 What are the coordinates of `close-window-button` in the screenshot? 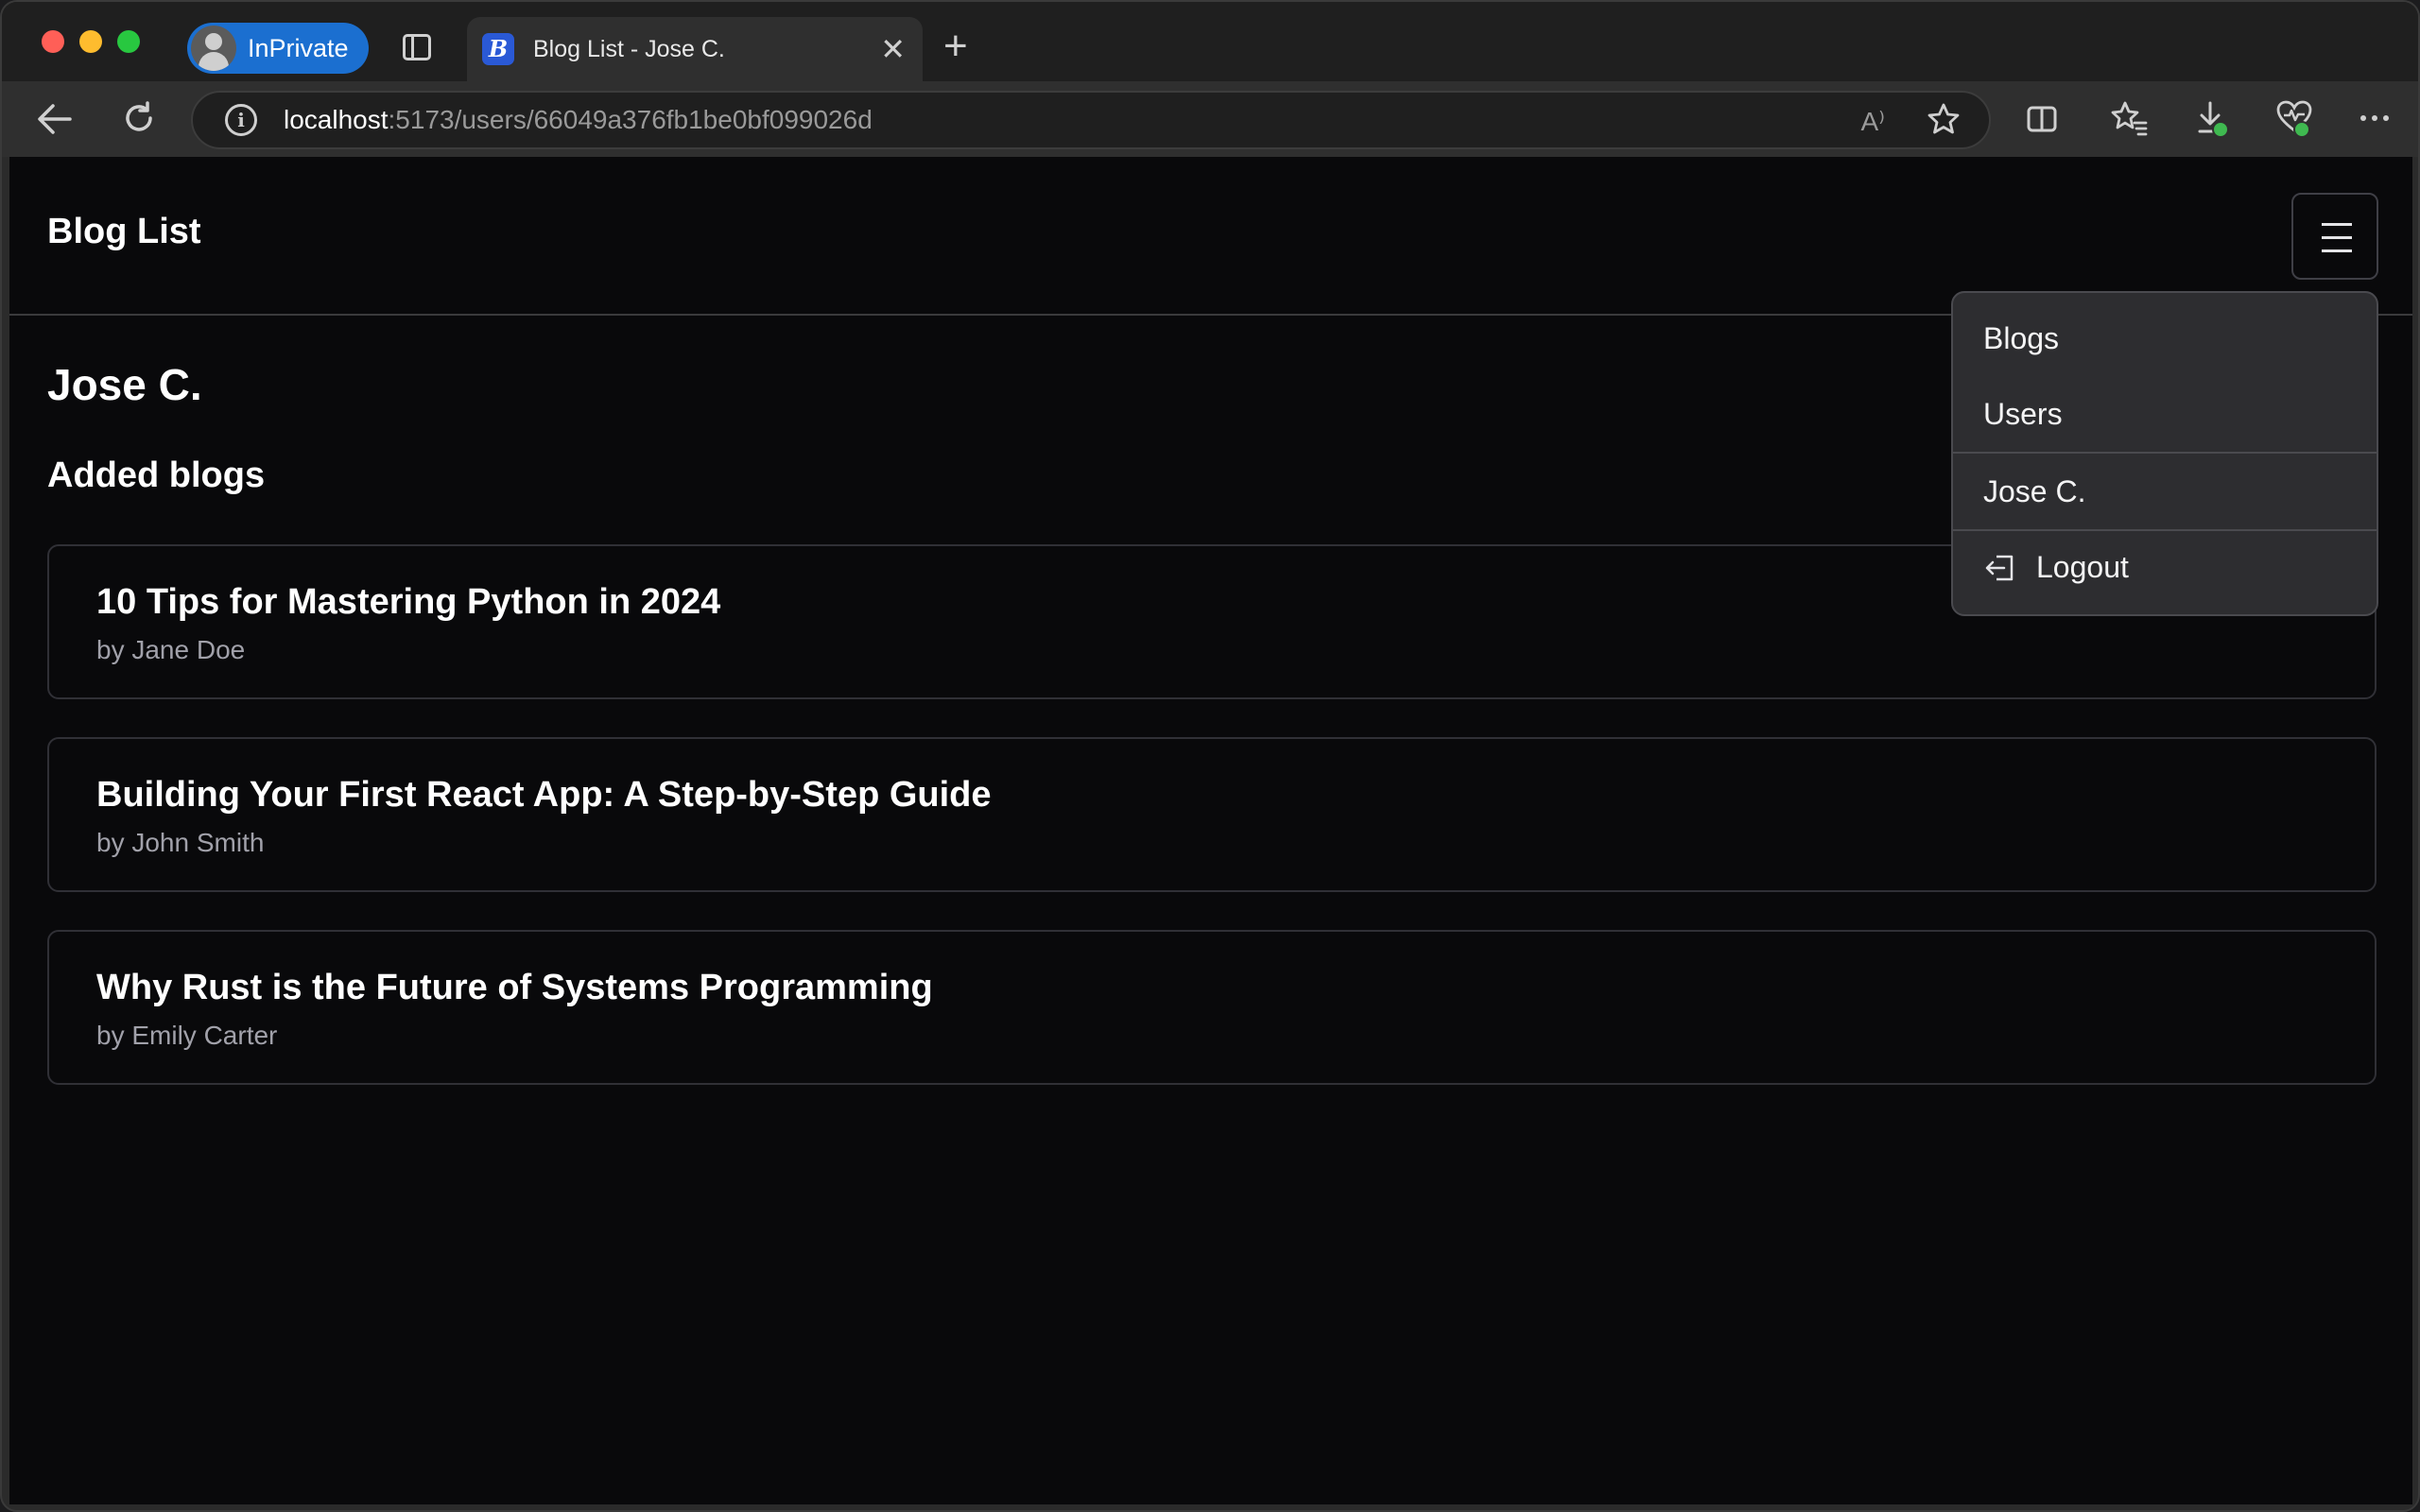 It's located at (53, 41).